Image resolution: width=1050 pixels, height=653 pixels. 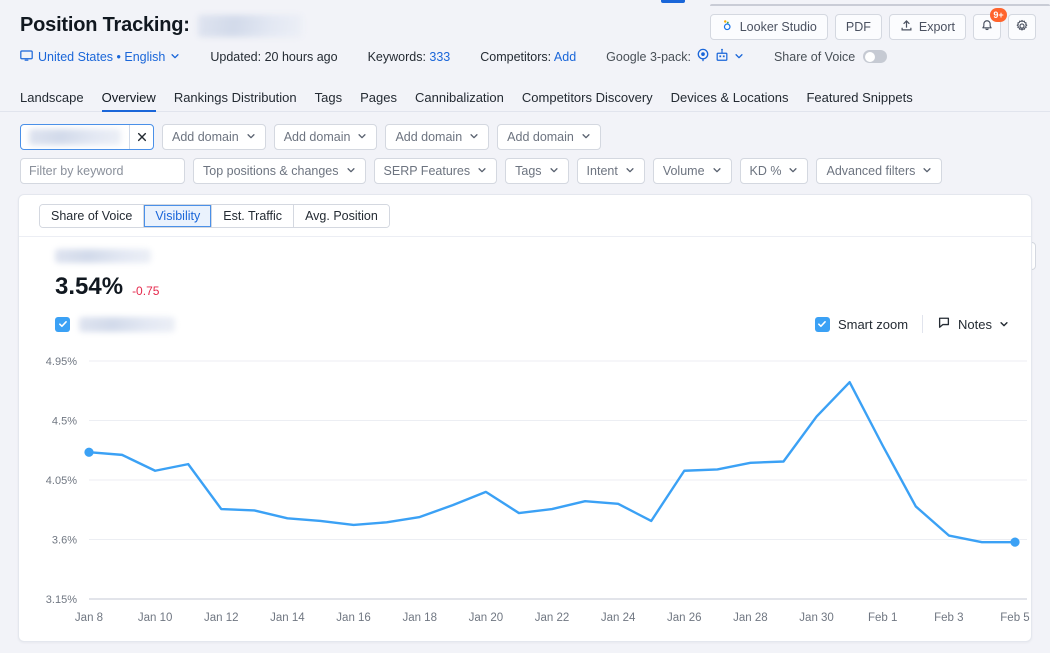 What do you see at coordinates (439, 57) in the screenshot?
I see `keywords-count-value: 333` at bounding box center [439, 57].